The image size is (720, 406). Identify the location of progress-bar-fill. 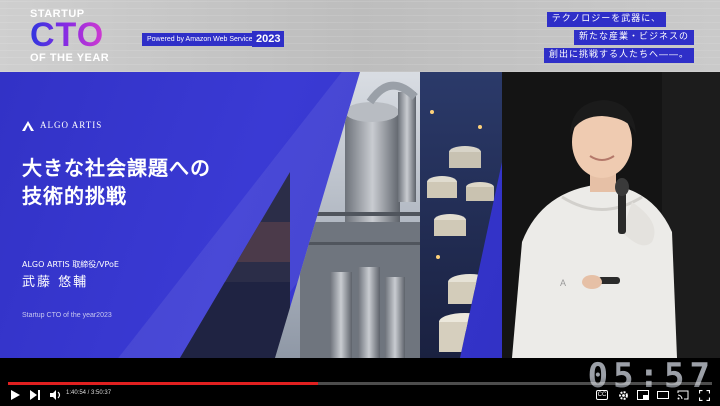
(163, 383).